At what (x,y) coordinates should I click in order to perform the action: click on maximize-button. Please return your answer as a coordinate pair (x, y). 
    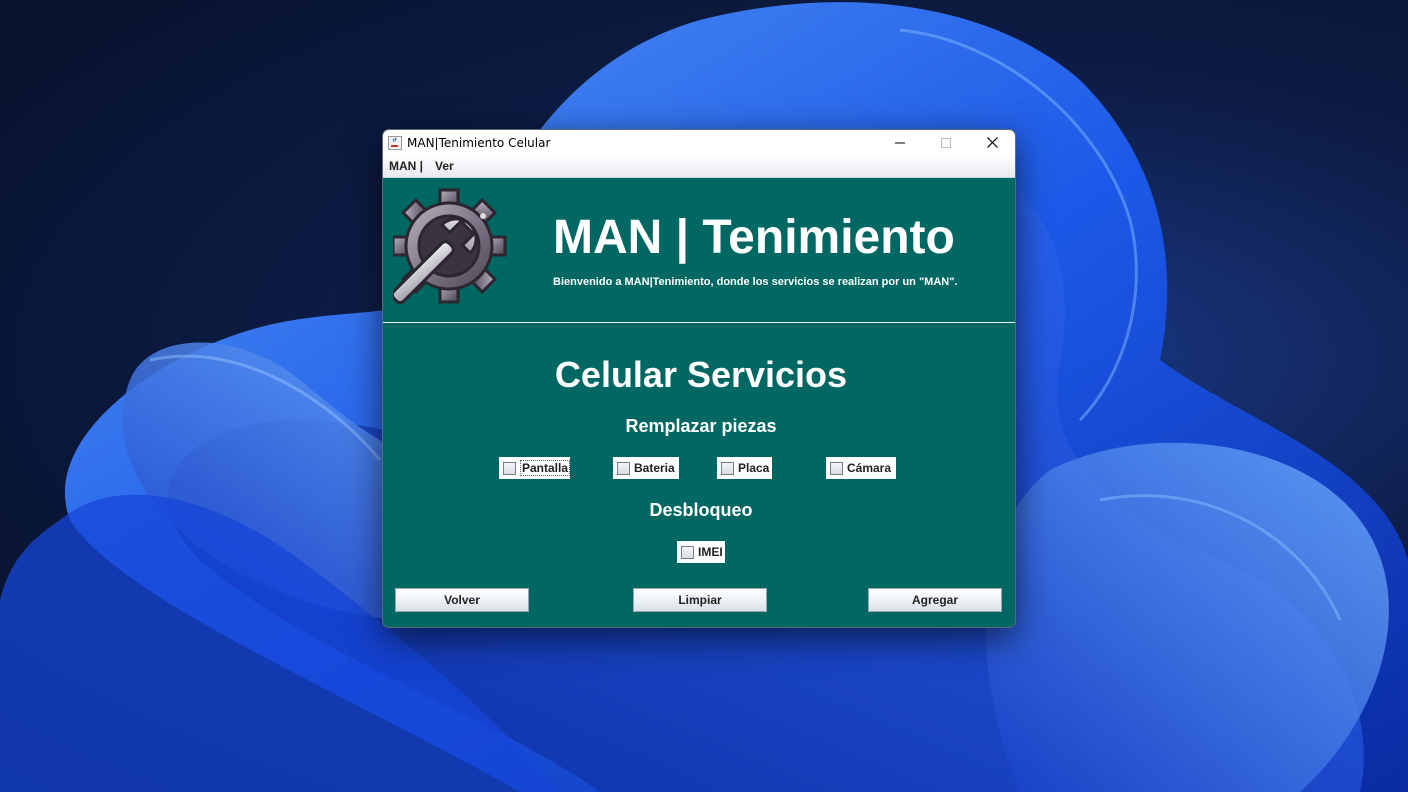
    Looking at the image, I should click on (946, 142).